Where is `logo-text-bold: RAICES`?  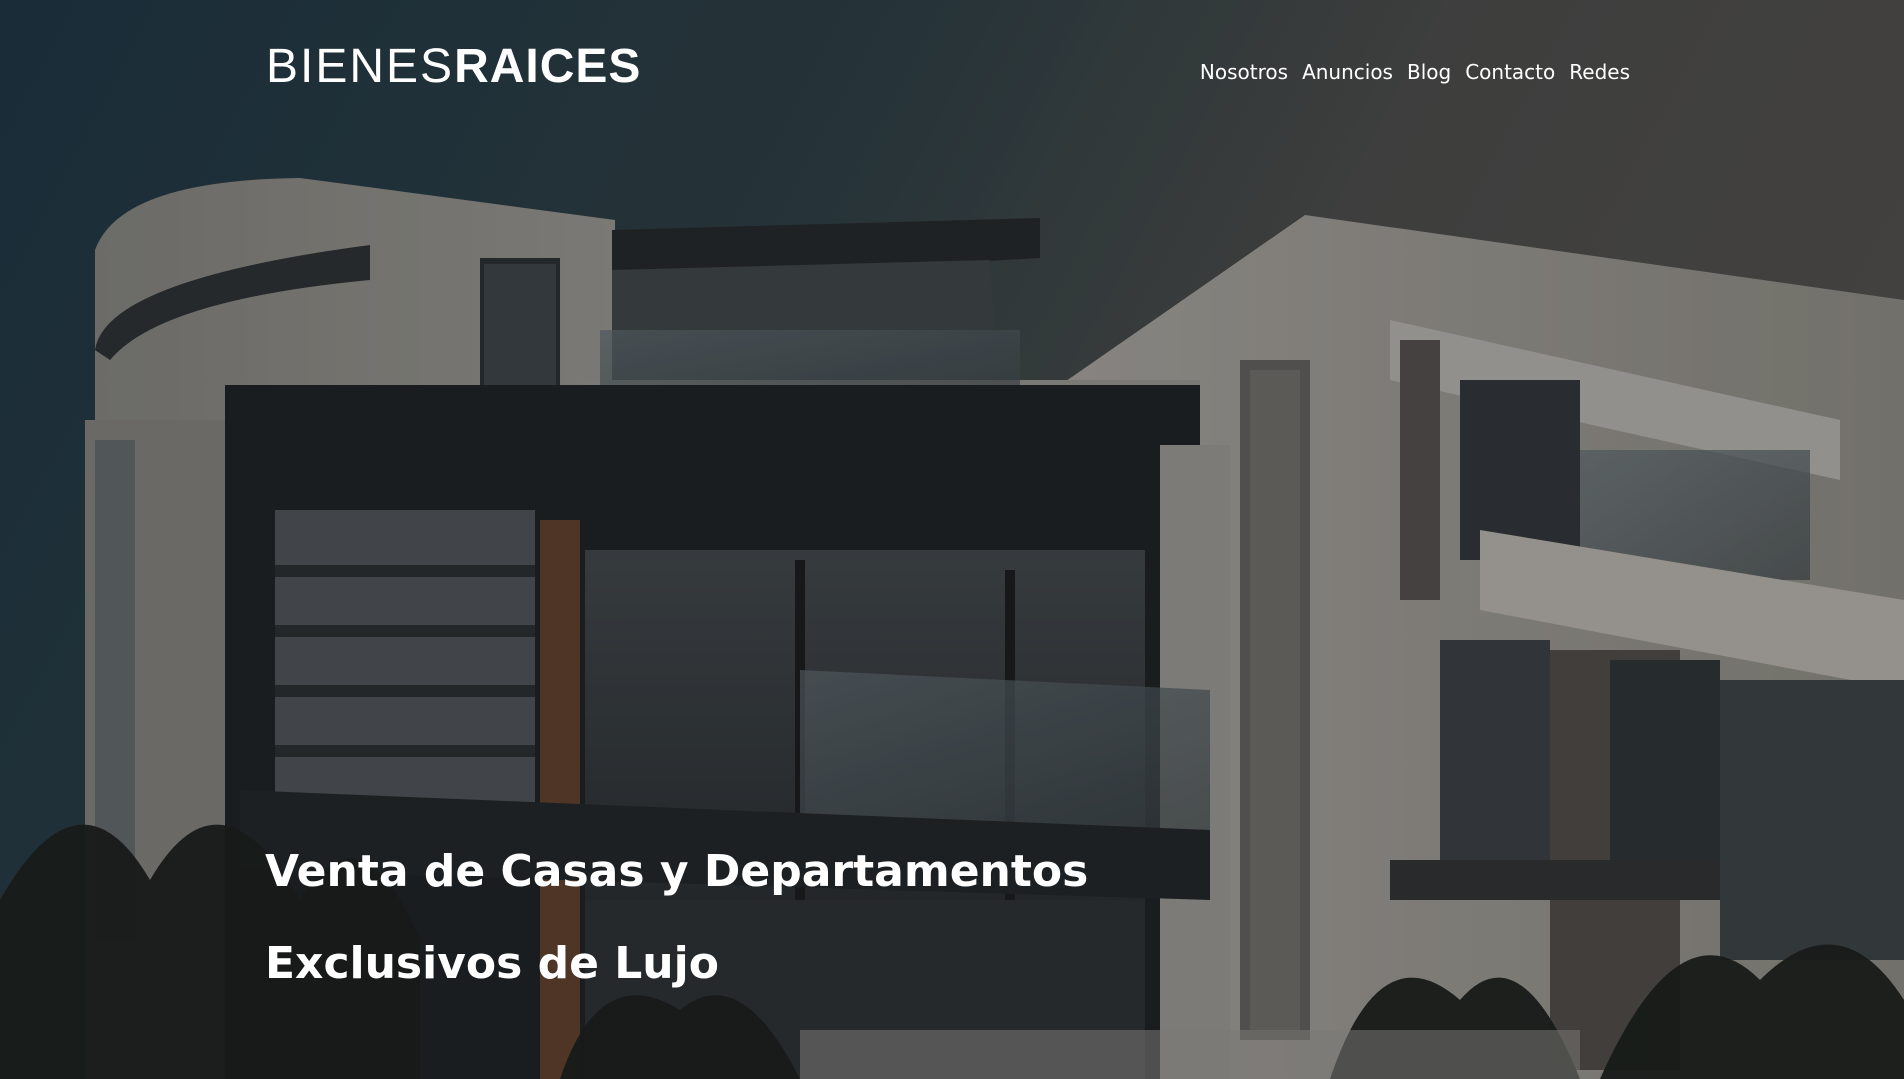 logo-text-bold: RAICES is located at coordinates (548, 66).